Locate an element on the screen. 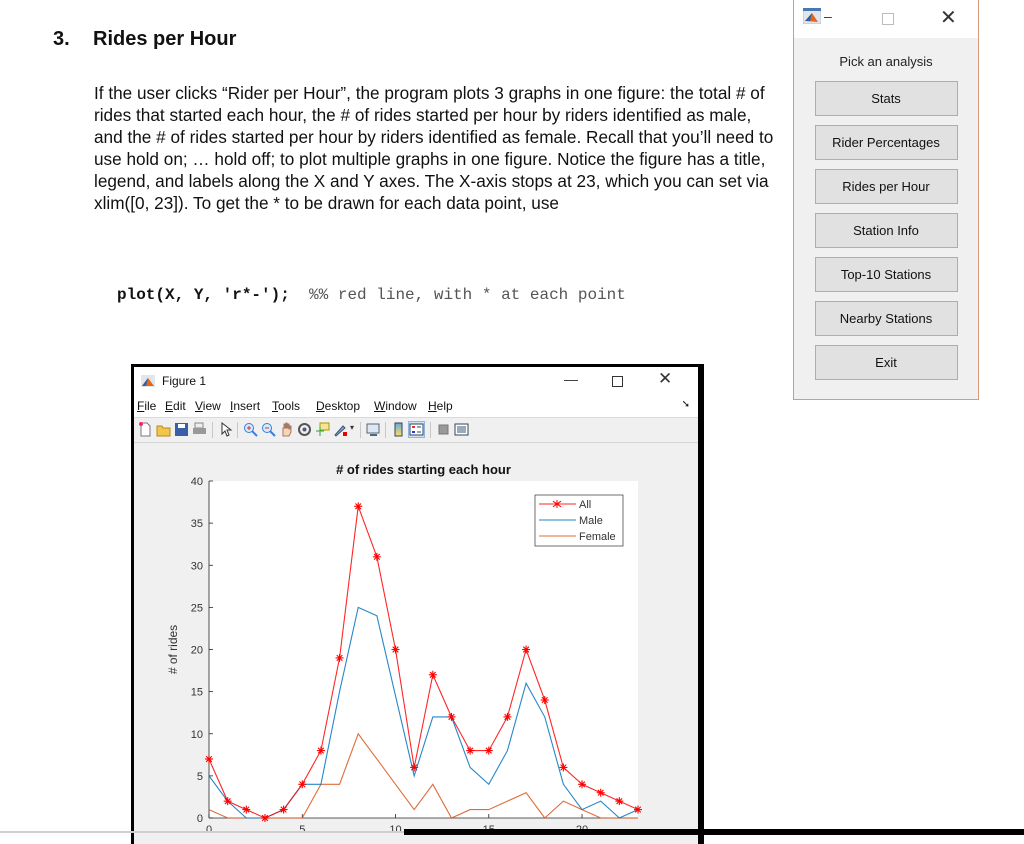  menu-edit-label: dit is located at coordinates (179, 406).